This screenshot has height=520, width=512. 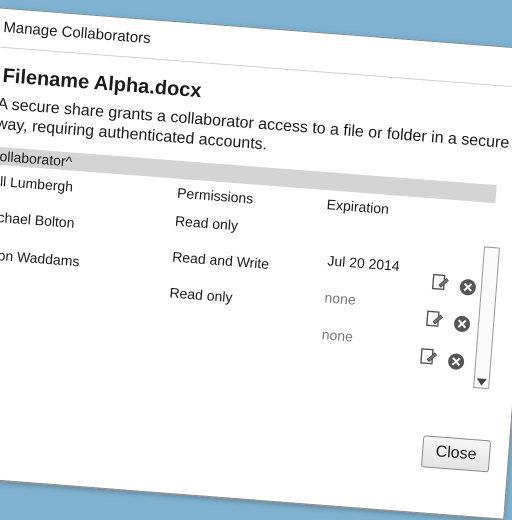 What do you see at coordinates (363, 263) in the screenshot?
I see `expiration-value: Jul 20 2014` at bounding box center [363, 263].